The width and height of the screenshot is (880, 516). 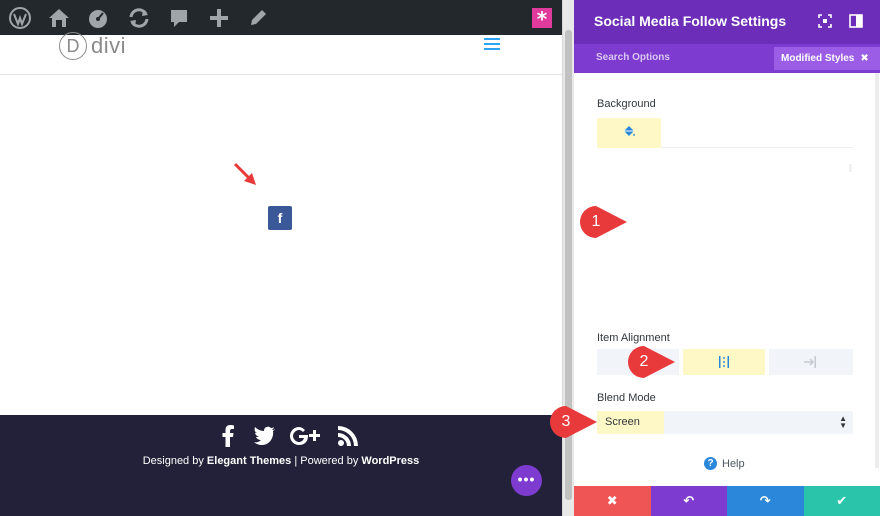 I want to click on panel-title: Social Media Follow Settings, so click(x=690, y=21).